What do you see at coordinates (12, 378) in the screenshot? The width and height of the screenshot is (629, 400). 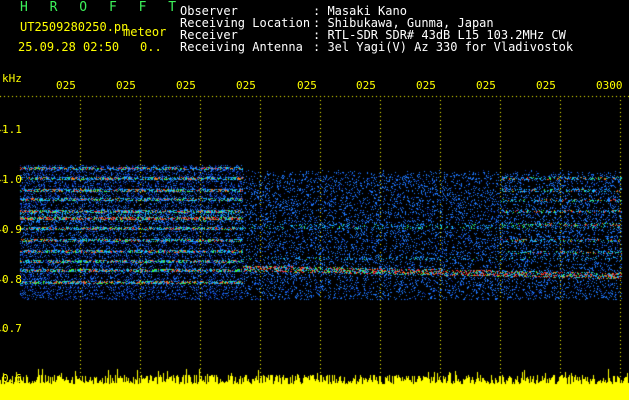 I see `y-tick-label: 0.6` at bounding box center [12, 378].